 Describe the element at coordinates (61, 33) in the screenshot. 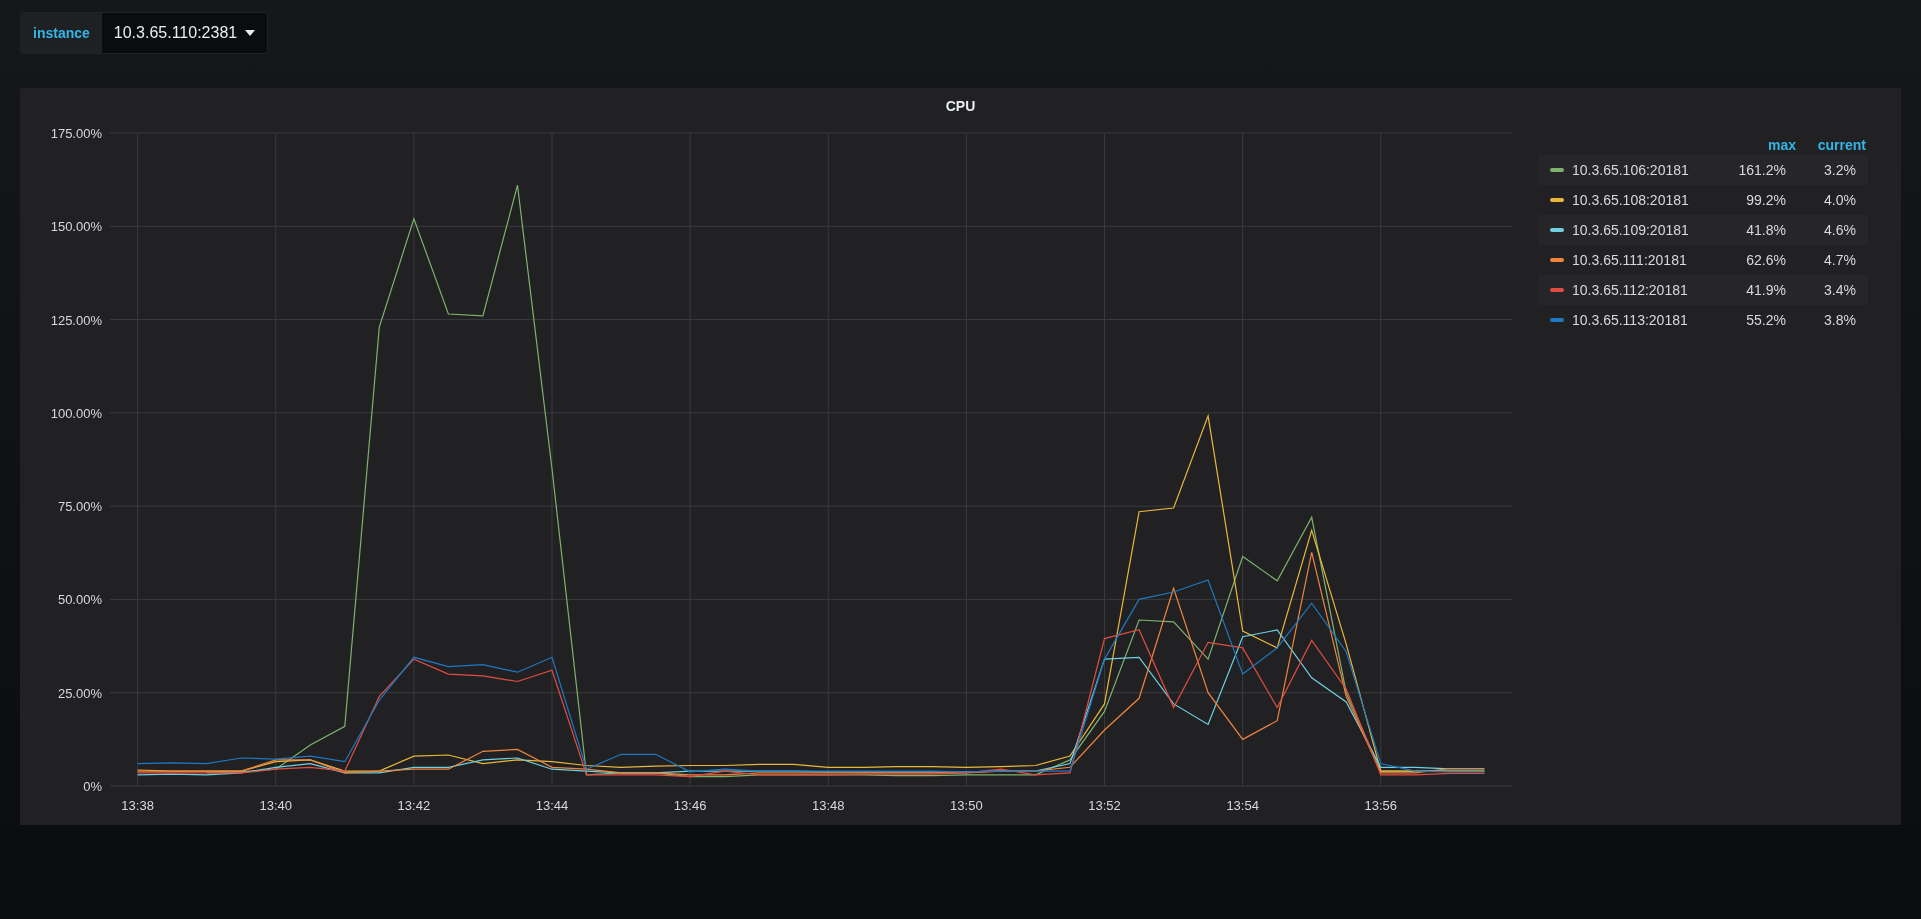

I see `variable-label: instance` at that location.